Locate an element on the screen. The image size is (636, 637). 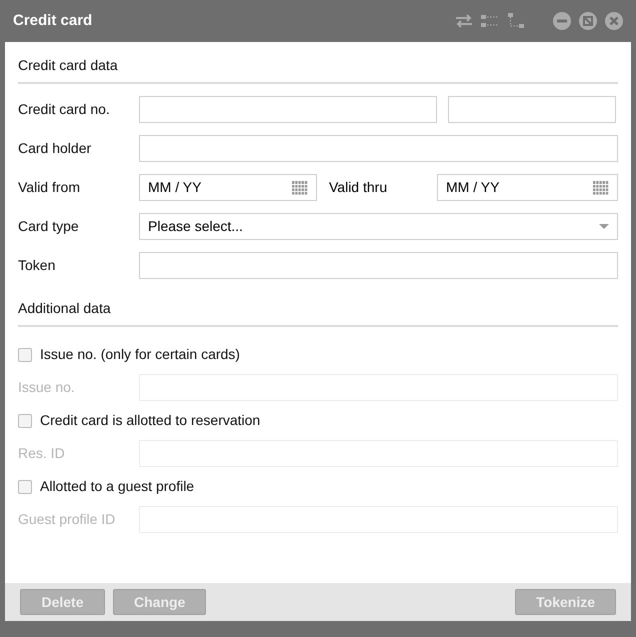
field-label: Card type is located at coordinates (49, 226).